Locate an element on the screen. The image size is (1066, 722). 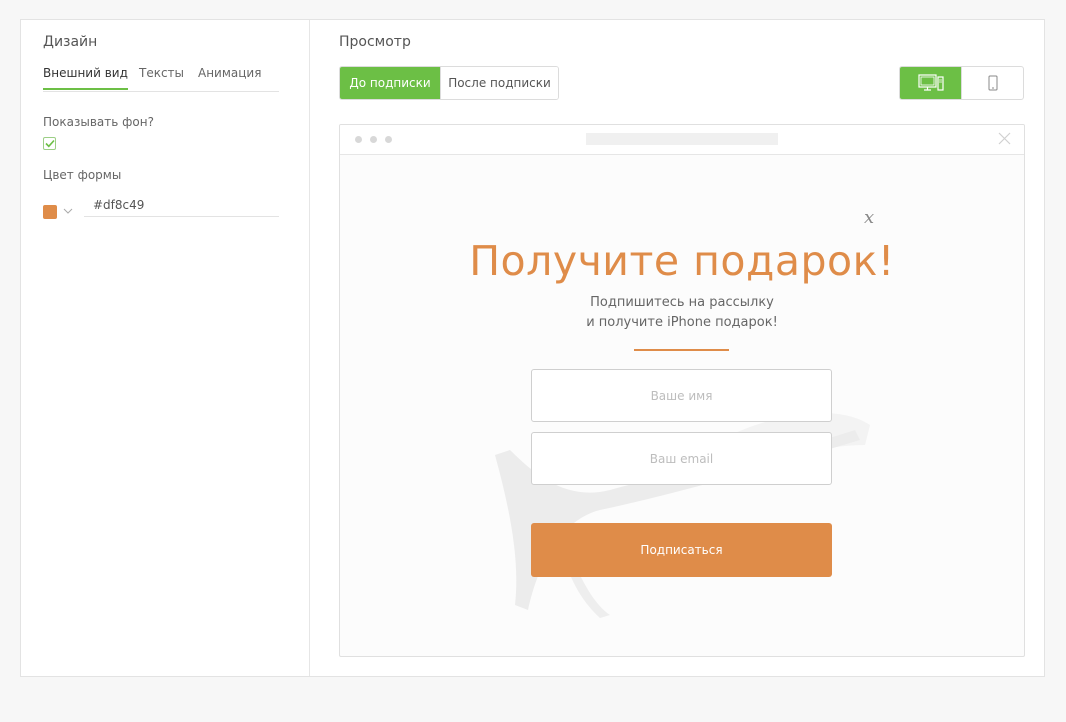
mobile-icon is located at coordinates (992, 83).